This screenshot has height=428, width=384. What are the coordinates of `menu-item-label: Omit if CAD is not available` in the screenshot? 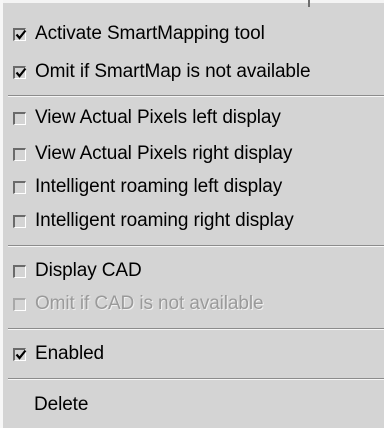 It's located at (149, 303).